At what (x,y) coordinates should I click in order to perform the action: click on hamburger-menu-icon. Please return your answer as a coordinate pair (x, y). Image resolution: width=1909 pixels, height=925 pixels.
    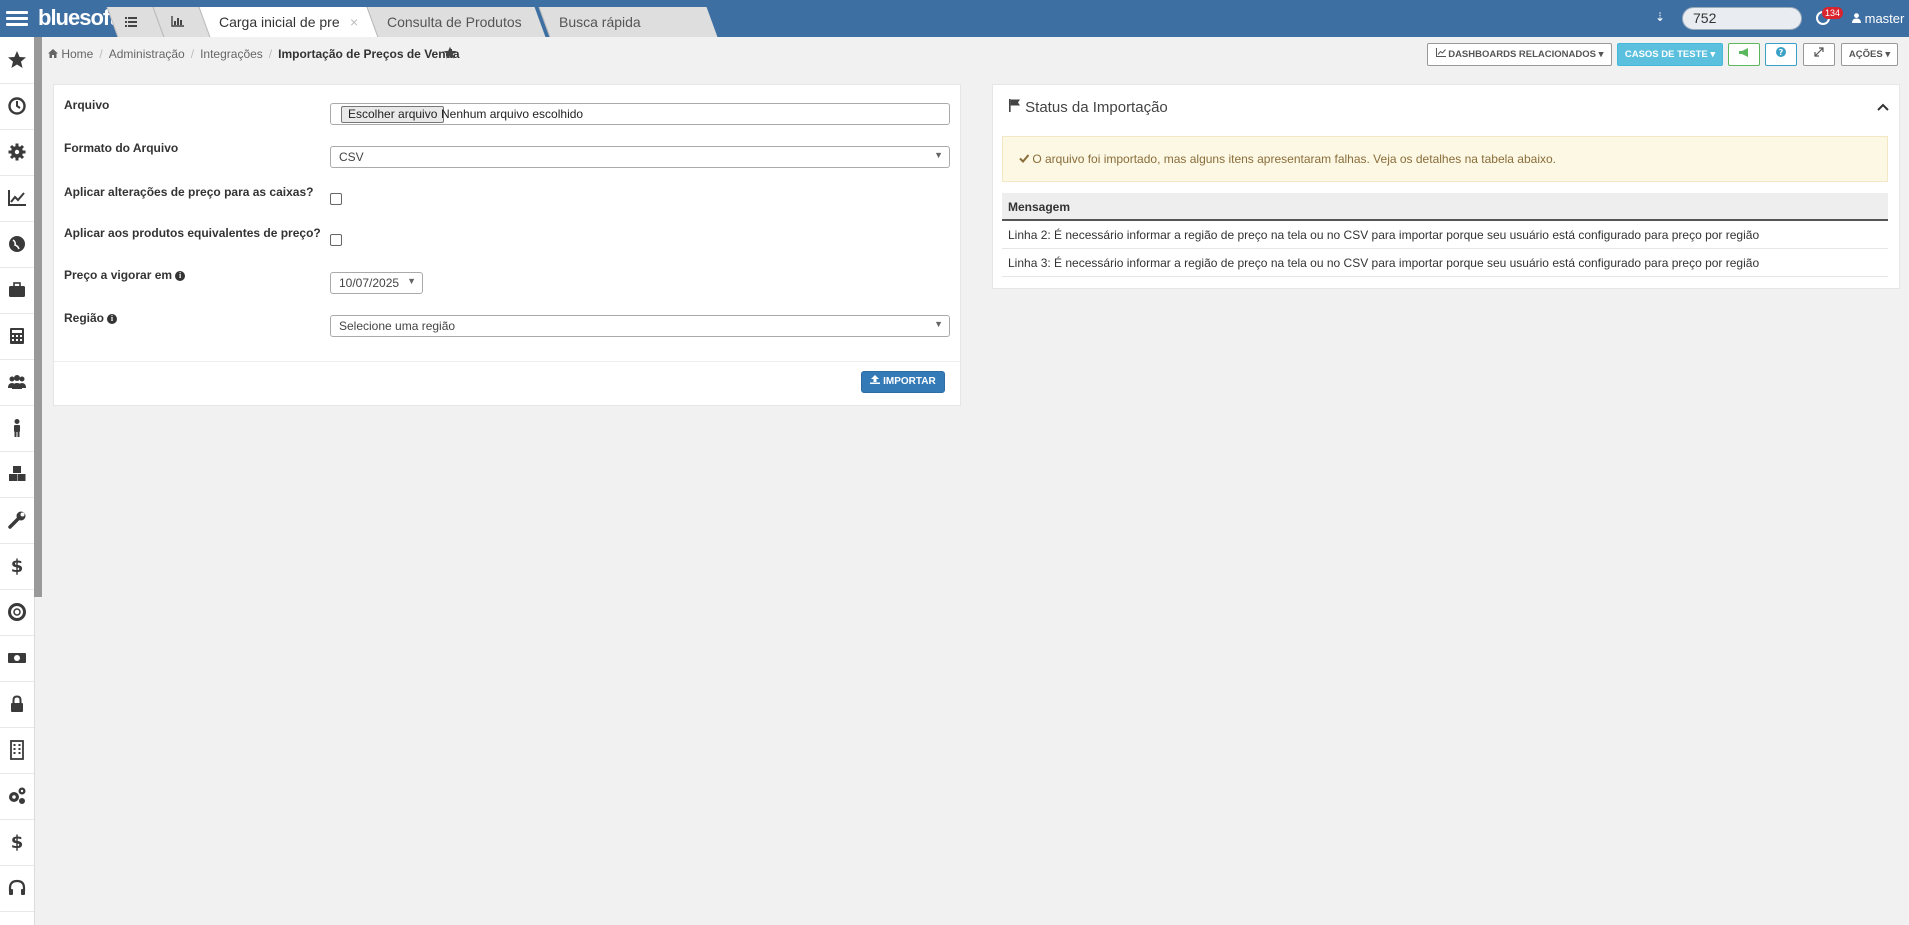
    Looking at the image, I should click on (17, 18).